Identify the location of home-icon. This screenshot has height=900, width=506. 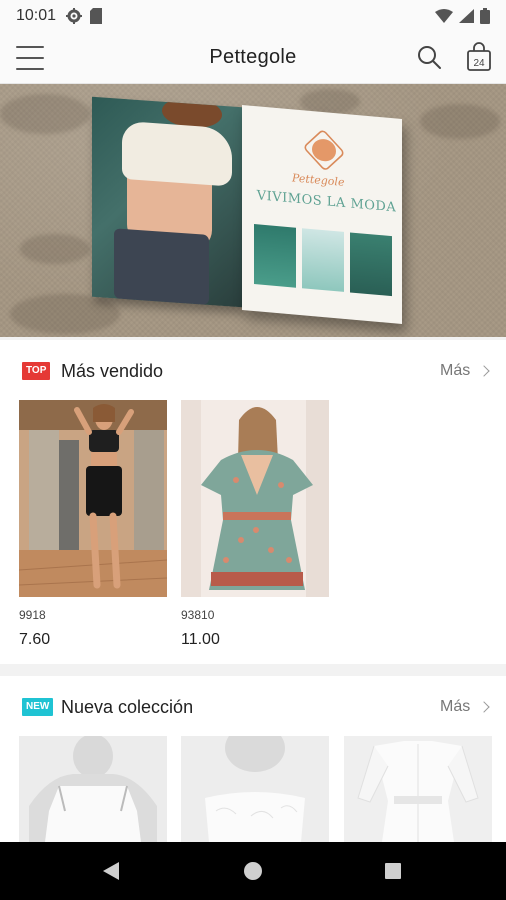
(253, 871).